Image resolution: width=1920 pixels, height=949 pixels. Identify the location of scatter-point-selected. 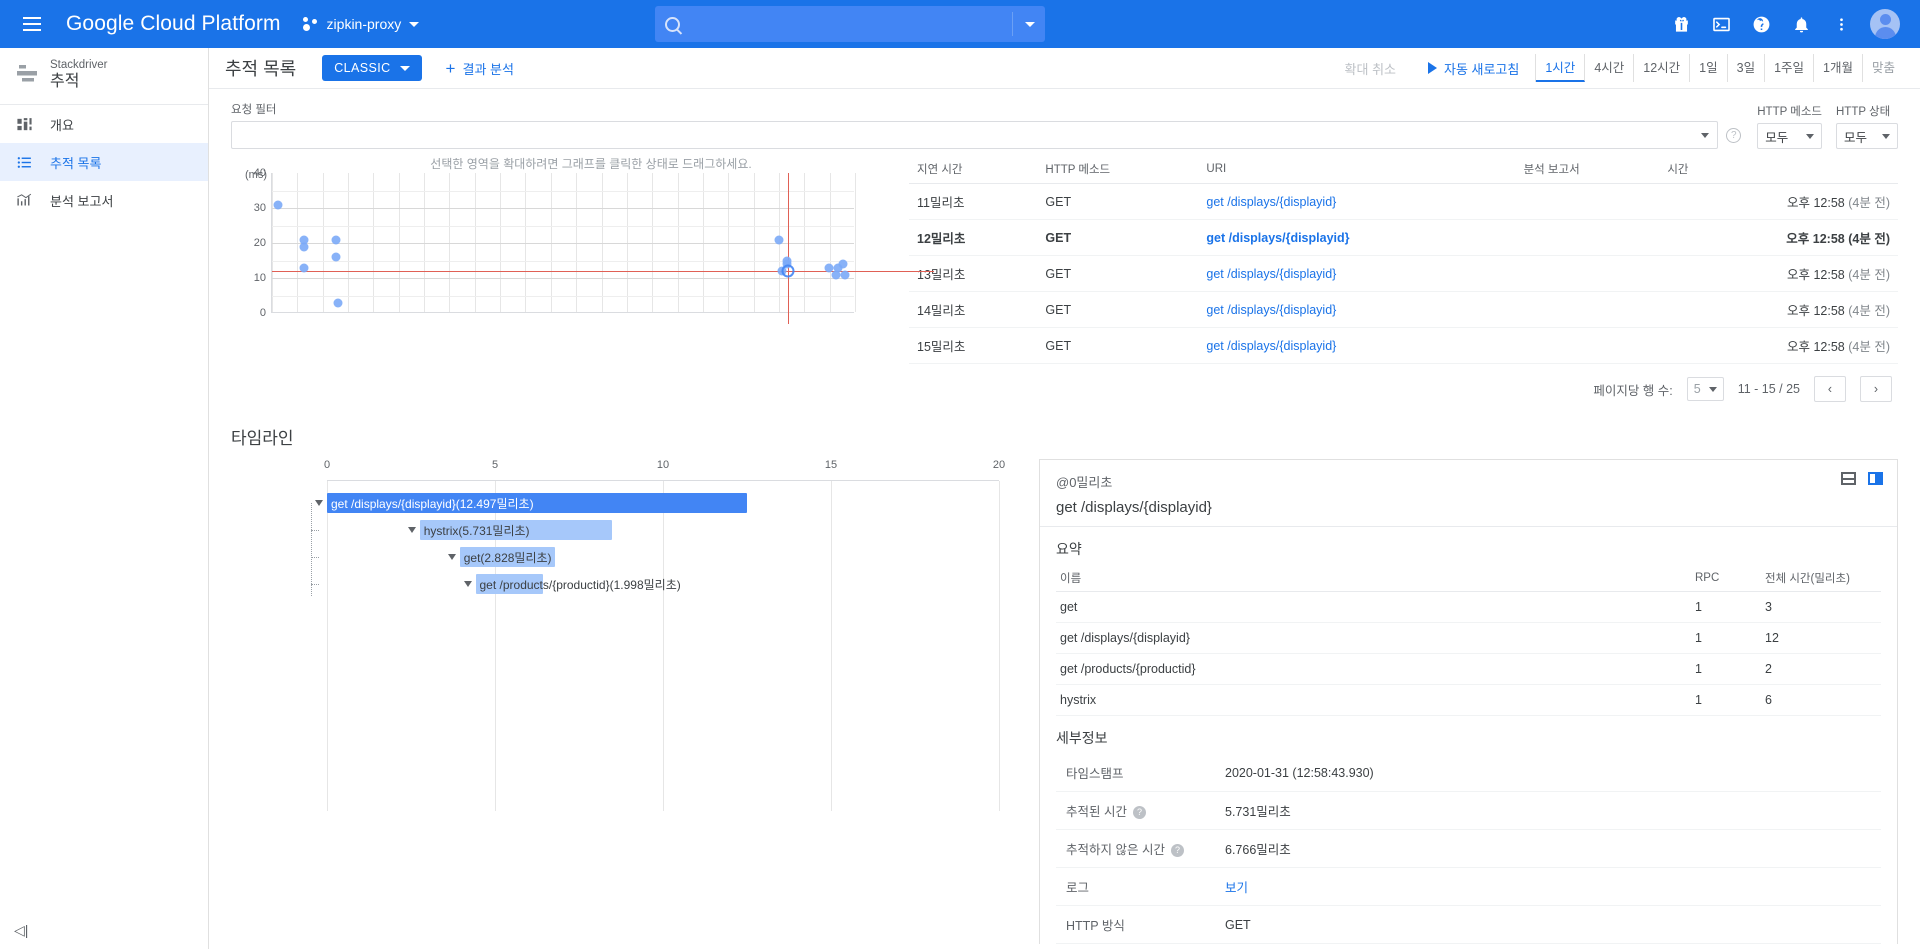
(788, 271).